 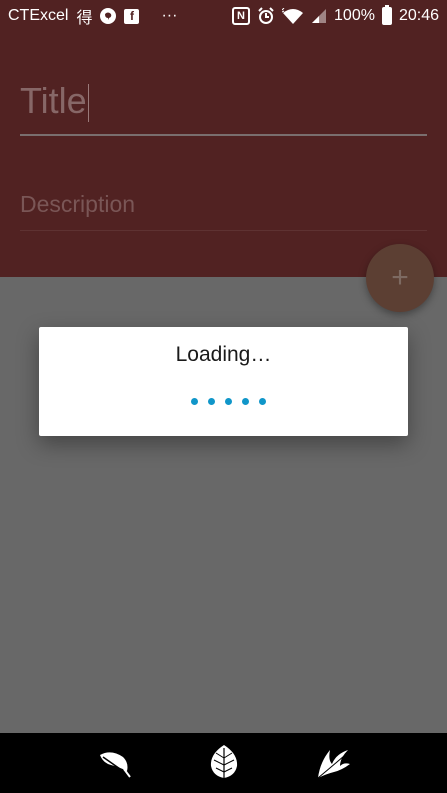 I want to click on carrier-name: CTExcel, so click(x=38, y=15).